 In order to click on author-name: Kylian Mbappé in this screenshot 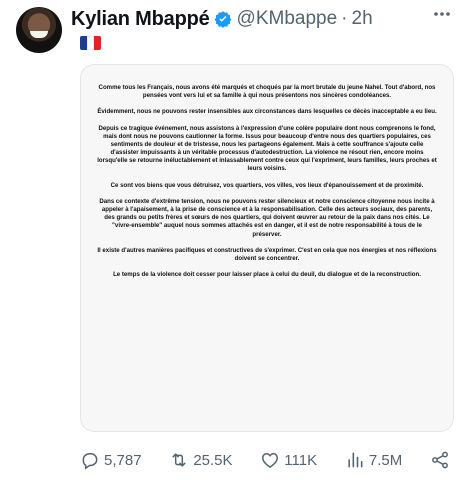, I will do `click(140, 19)`.